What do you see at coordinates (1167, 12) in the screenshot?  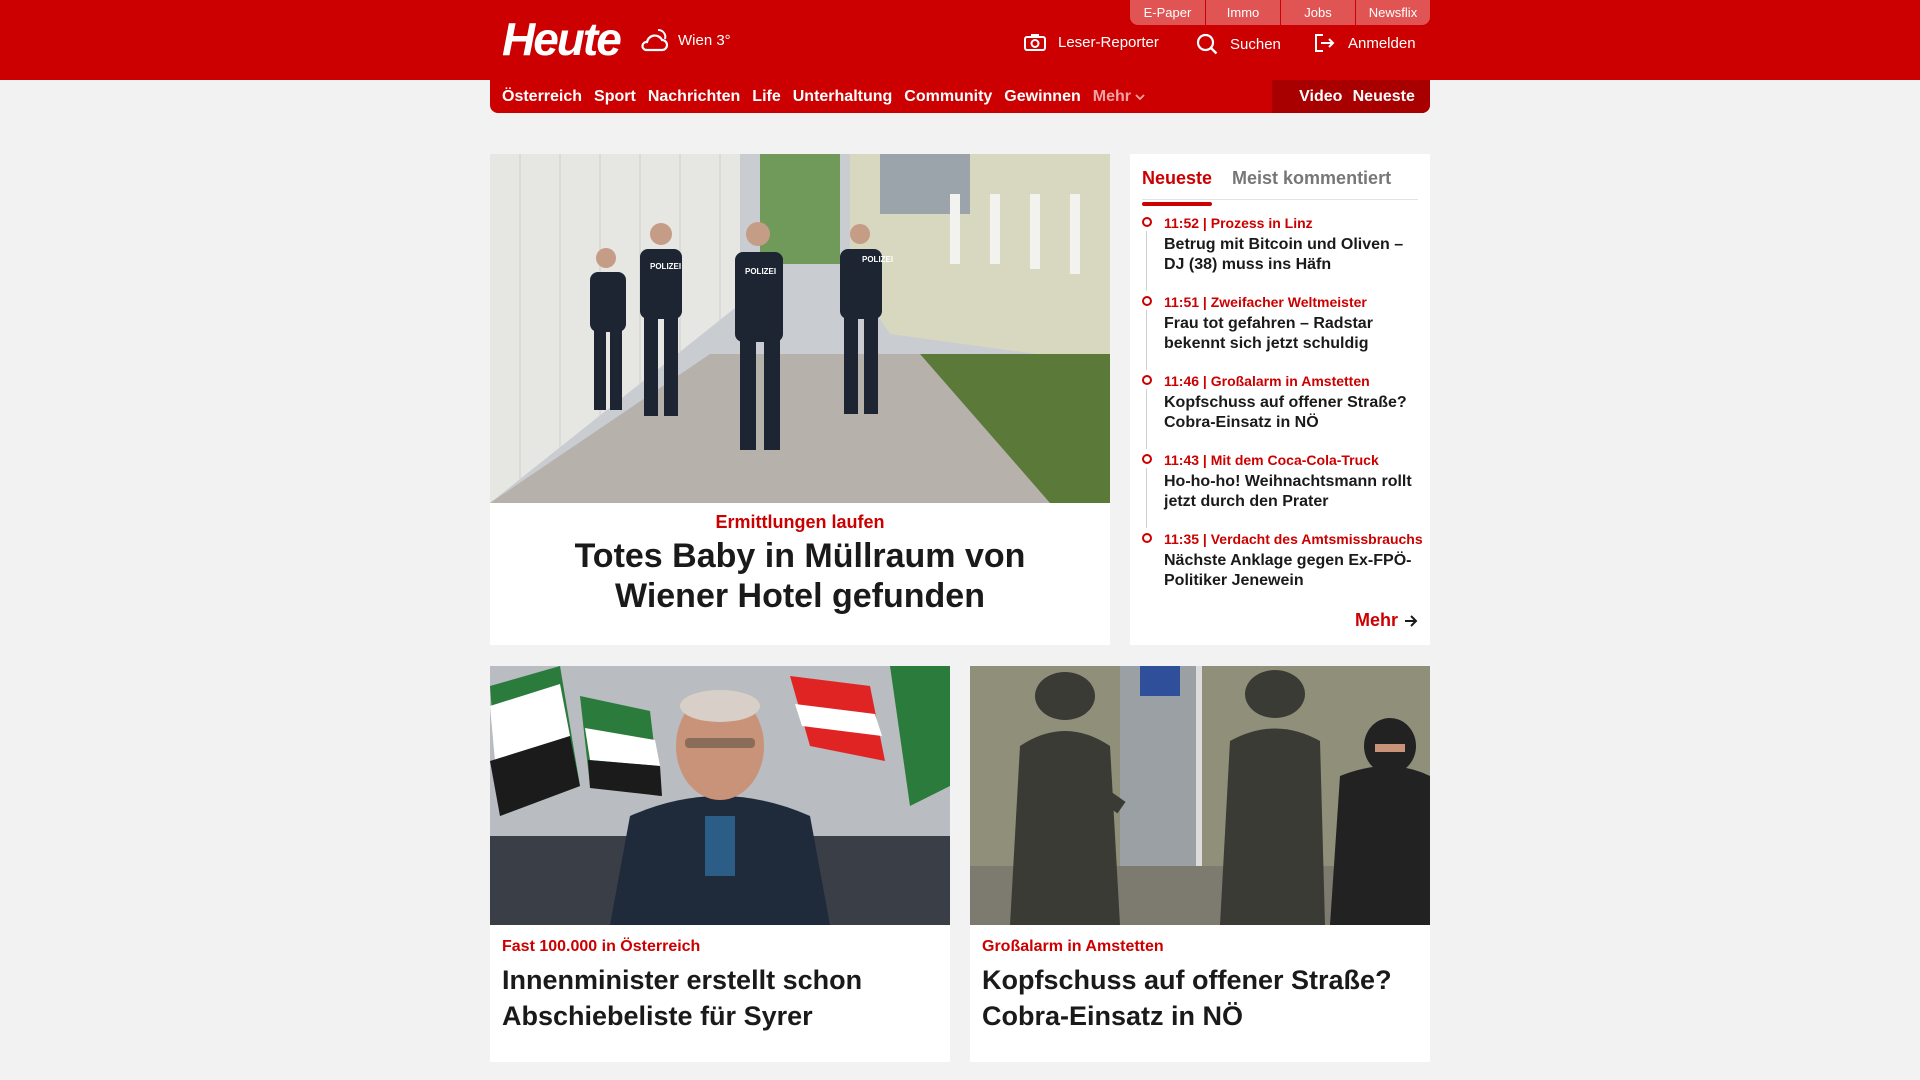 I see `tab-epaper: E-Paper` at bounding box center [1167, 12].